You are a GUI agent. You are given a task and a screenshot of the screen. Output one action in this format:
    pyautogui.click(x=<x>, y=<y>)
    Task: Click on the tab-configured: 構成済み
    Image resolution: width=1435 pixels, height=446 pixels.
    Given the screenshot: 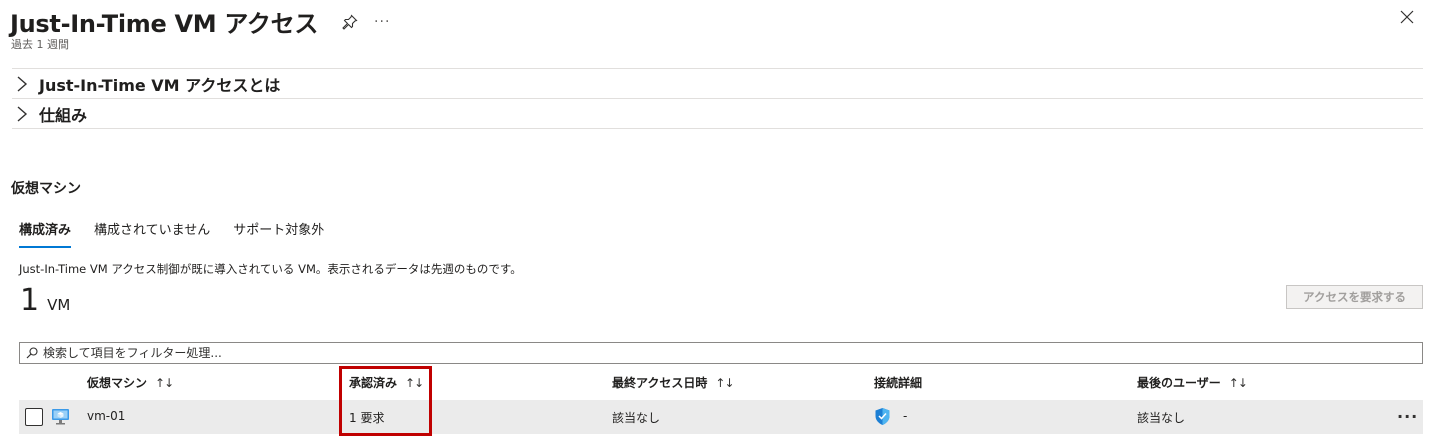 What is the action you would take?
    pyautogui.click(x=45, y=233)
    